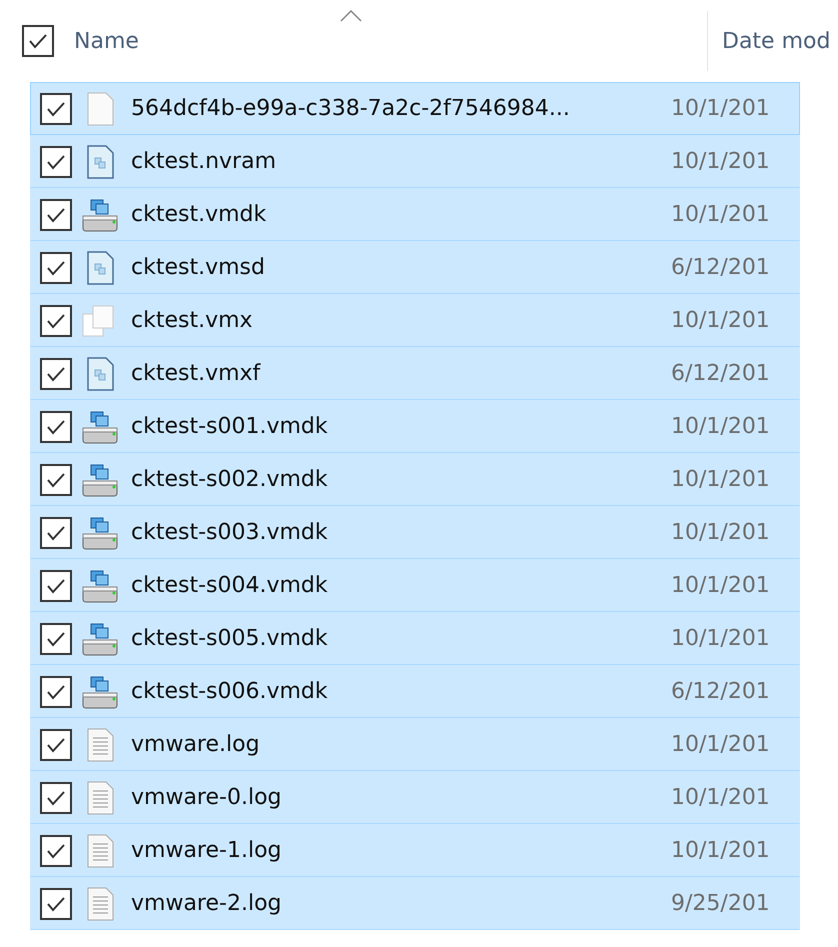 Image resolution: width=838 pixels, height=947 pixels. I want to click on file-row: cktest-s005.vmdk 10/1/201, so click(415, 638).